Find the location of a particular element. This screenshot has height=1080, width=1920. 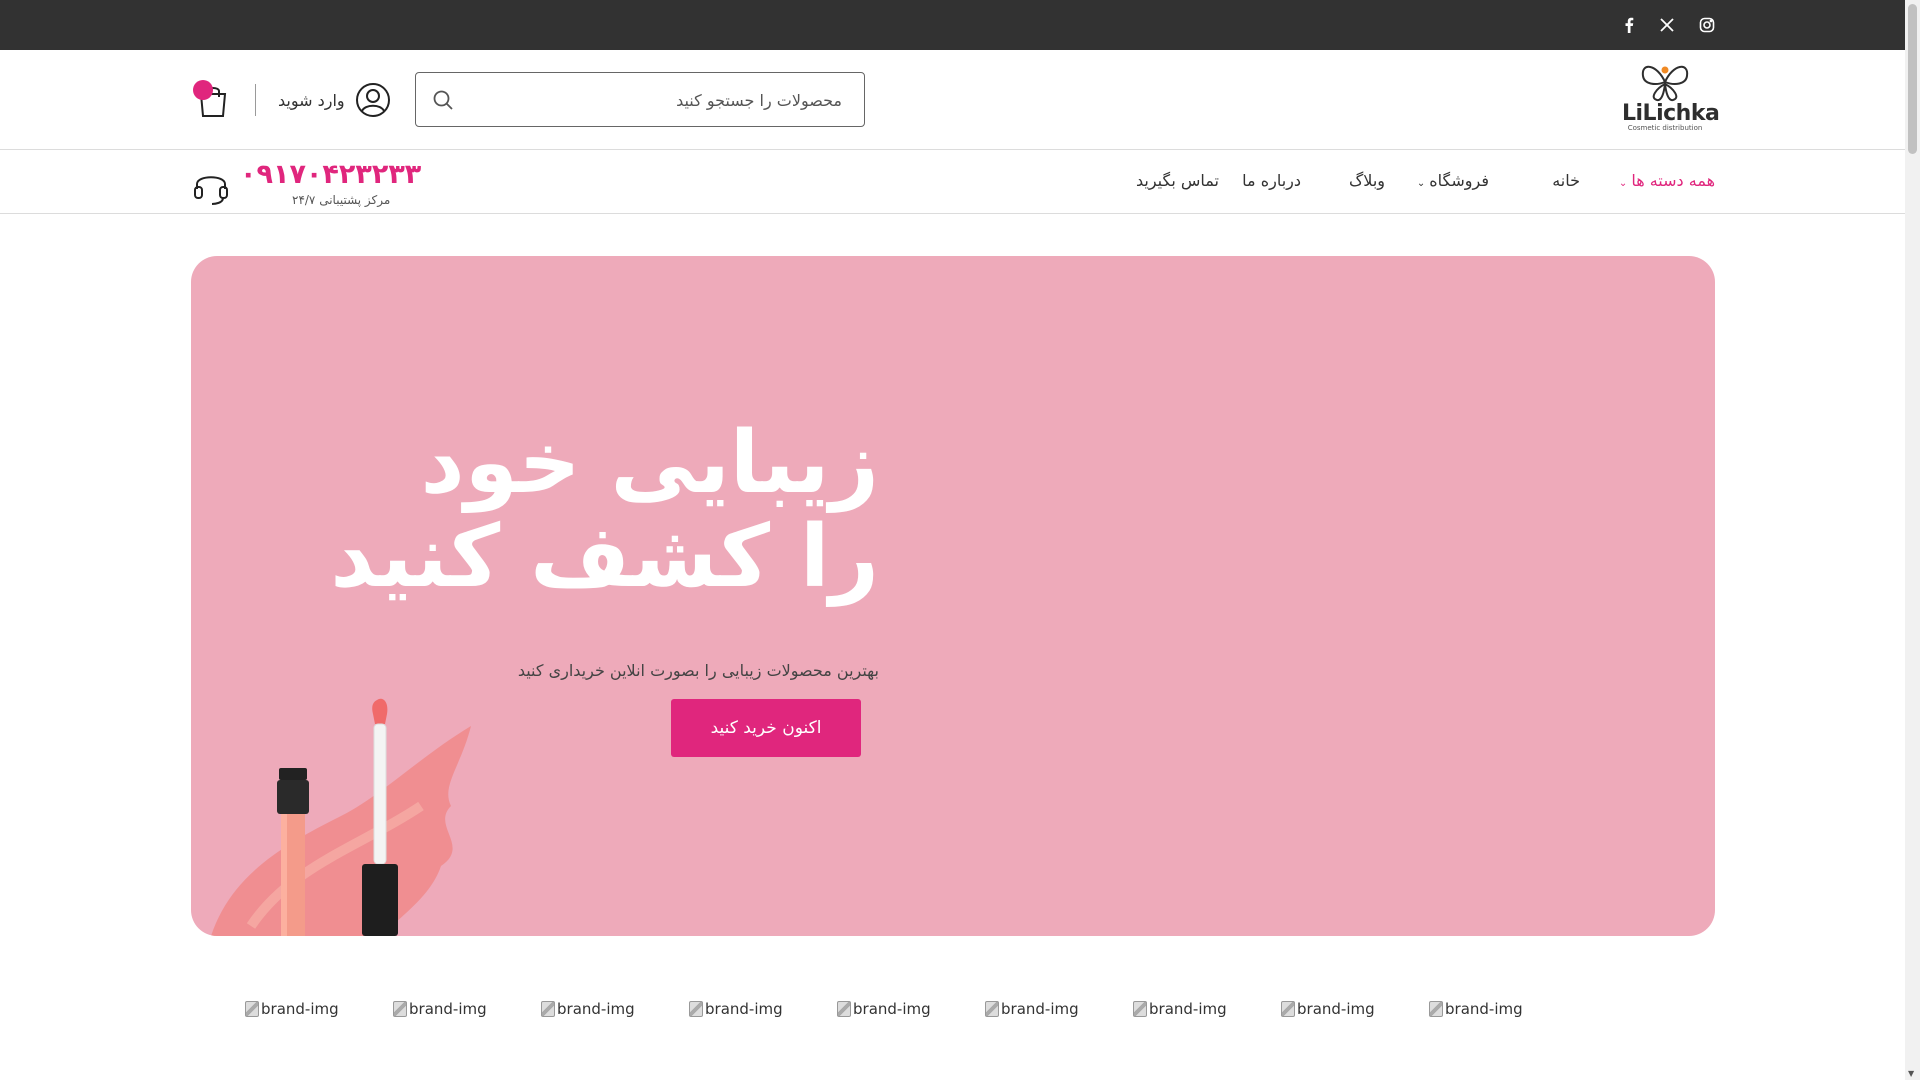

nav-home: خانه is located at coordinates (1566, 180).